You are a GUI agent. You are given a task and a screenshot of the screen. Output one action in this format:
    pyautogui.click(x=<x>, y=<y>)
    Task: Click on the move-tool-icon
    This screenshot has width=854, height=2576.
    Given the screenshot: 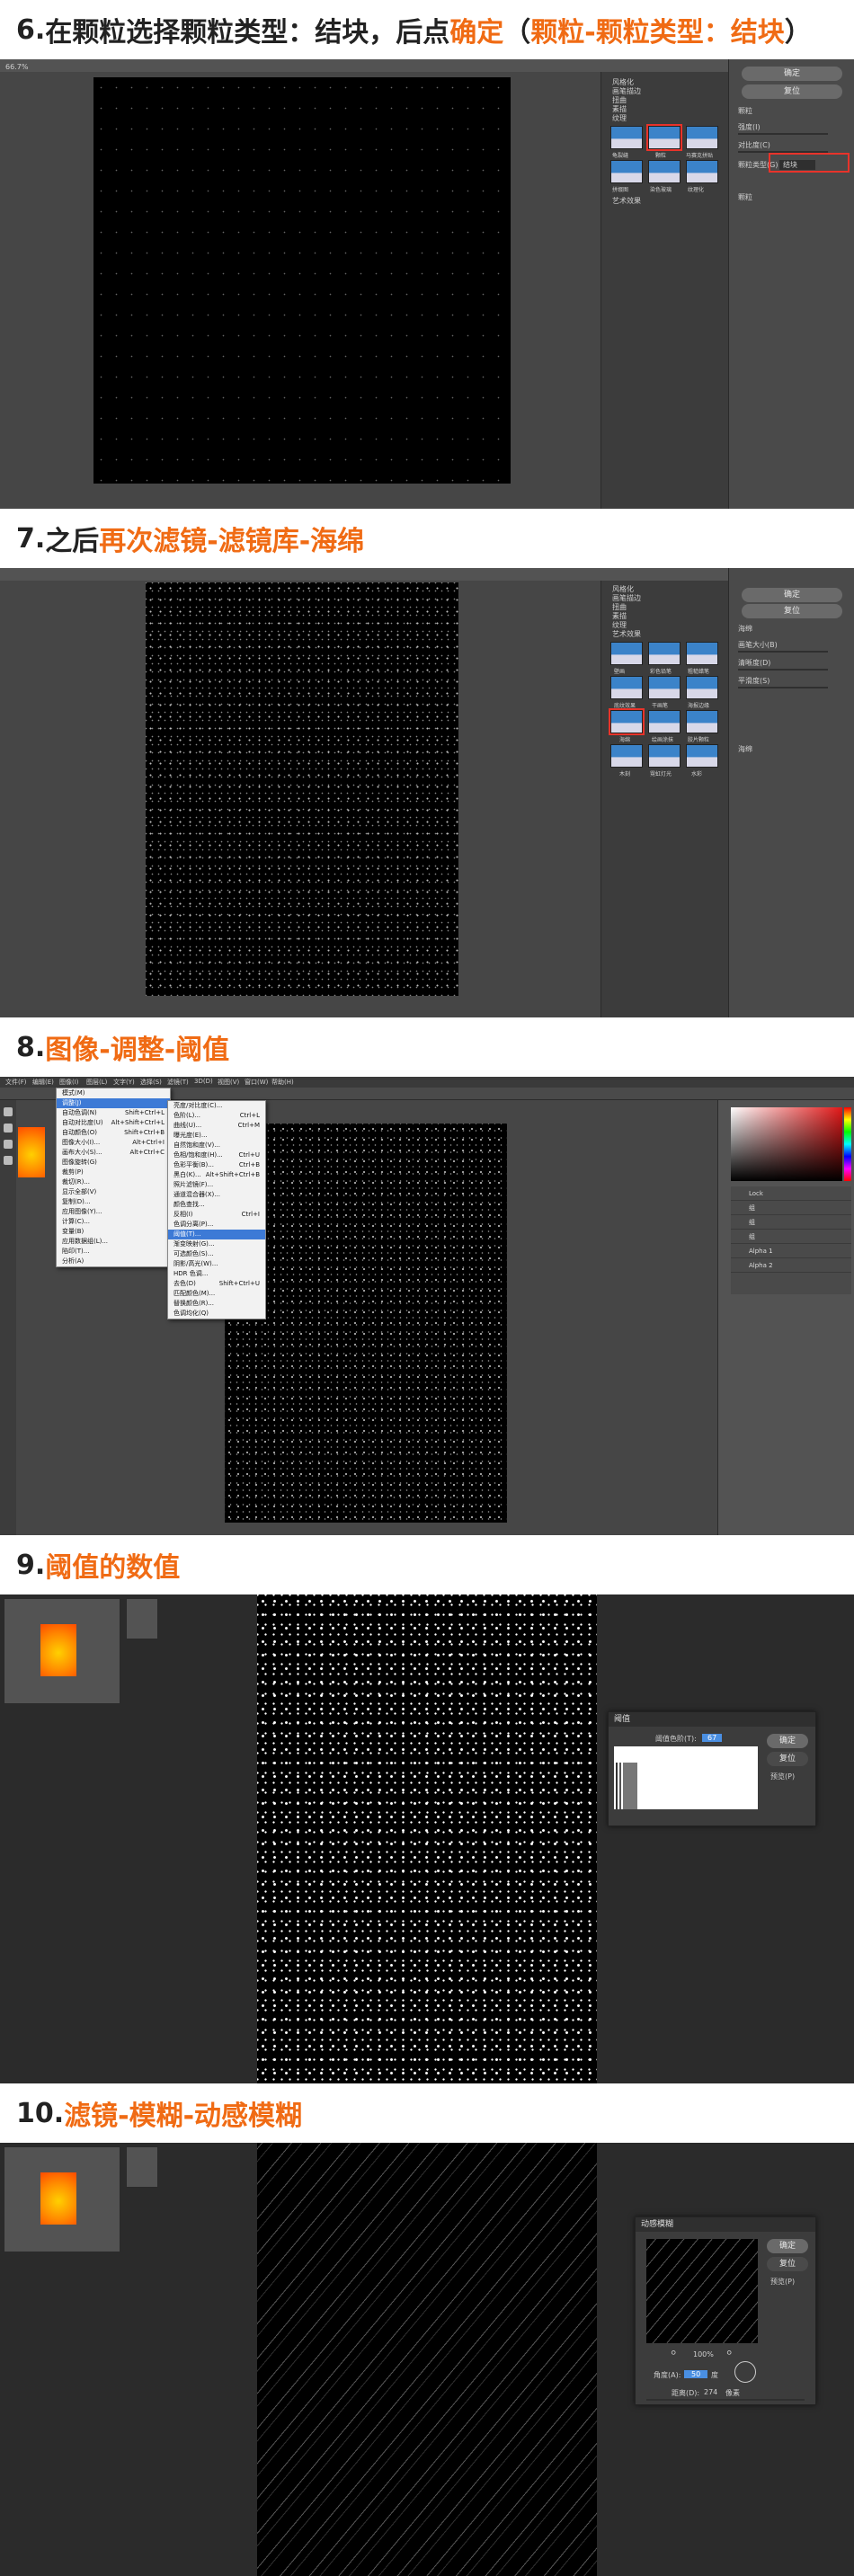 What is the action you would take?
    pyautogui.click(x=8, y=1111)
    